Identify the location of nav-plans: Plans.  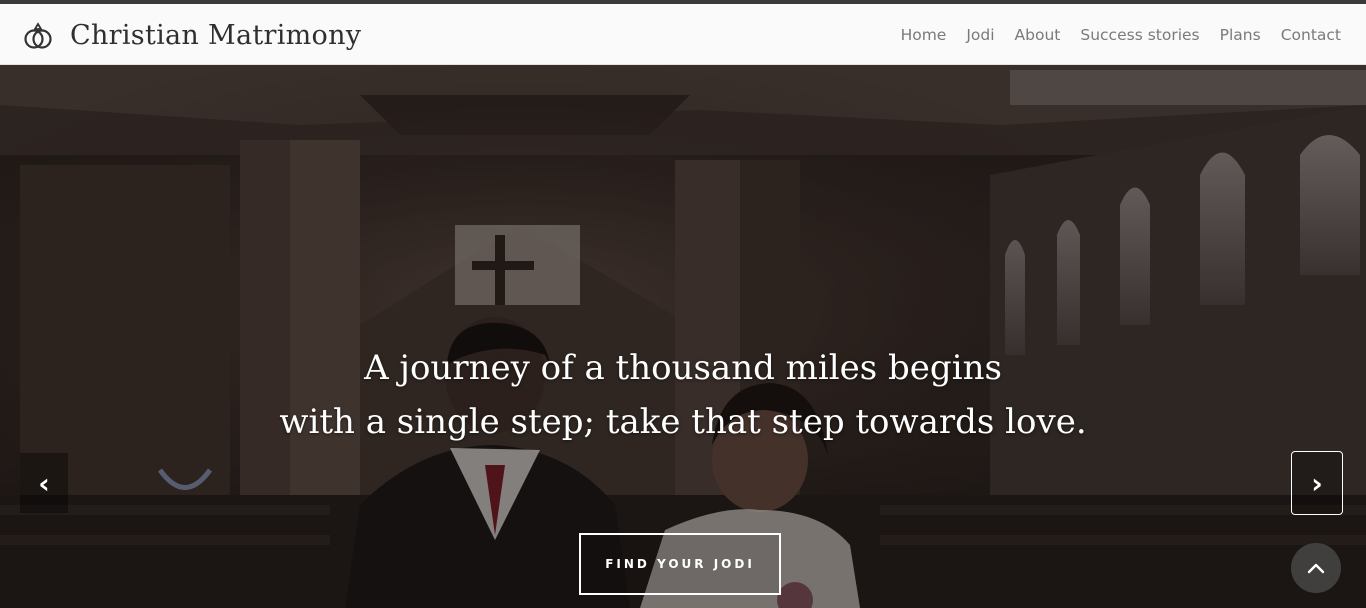
(1240, 35).